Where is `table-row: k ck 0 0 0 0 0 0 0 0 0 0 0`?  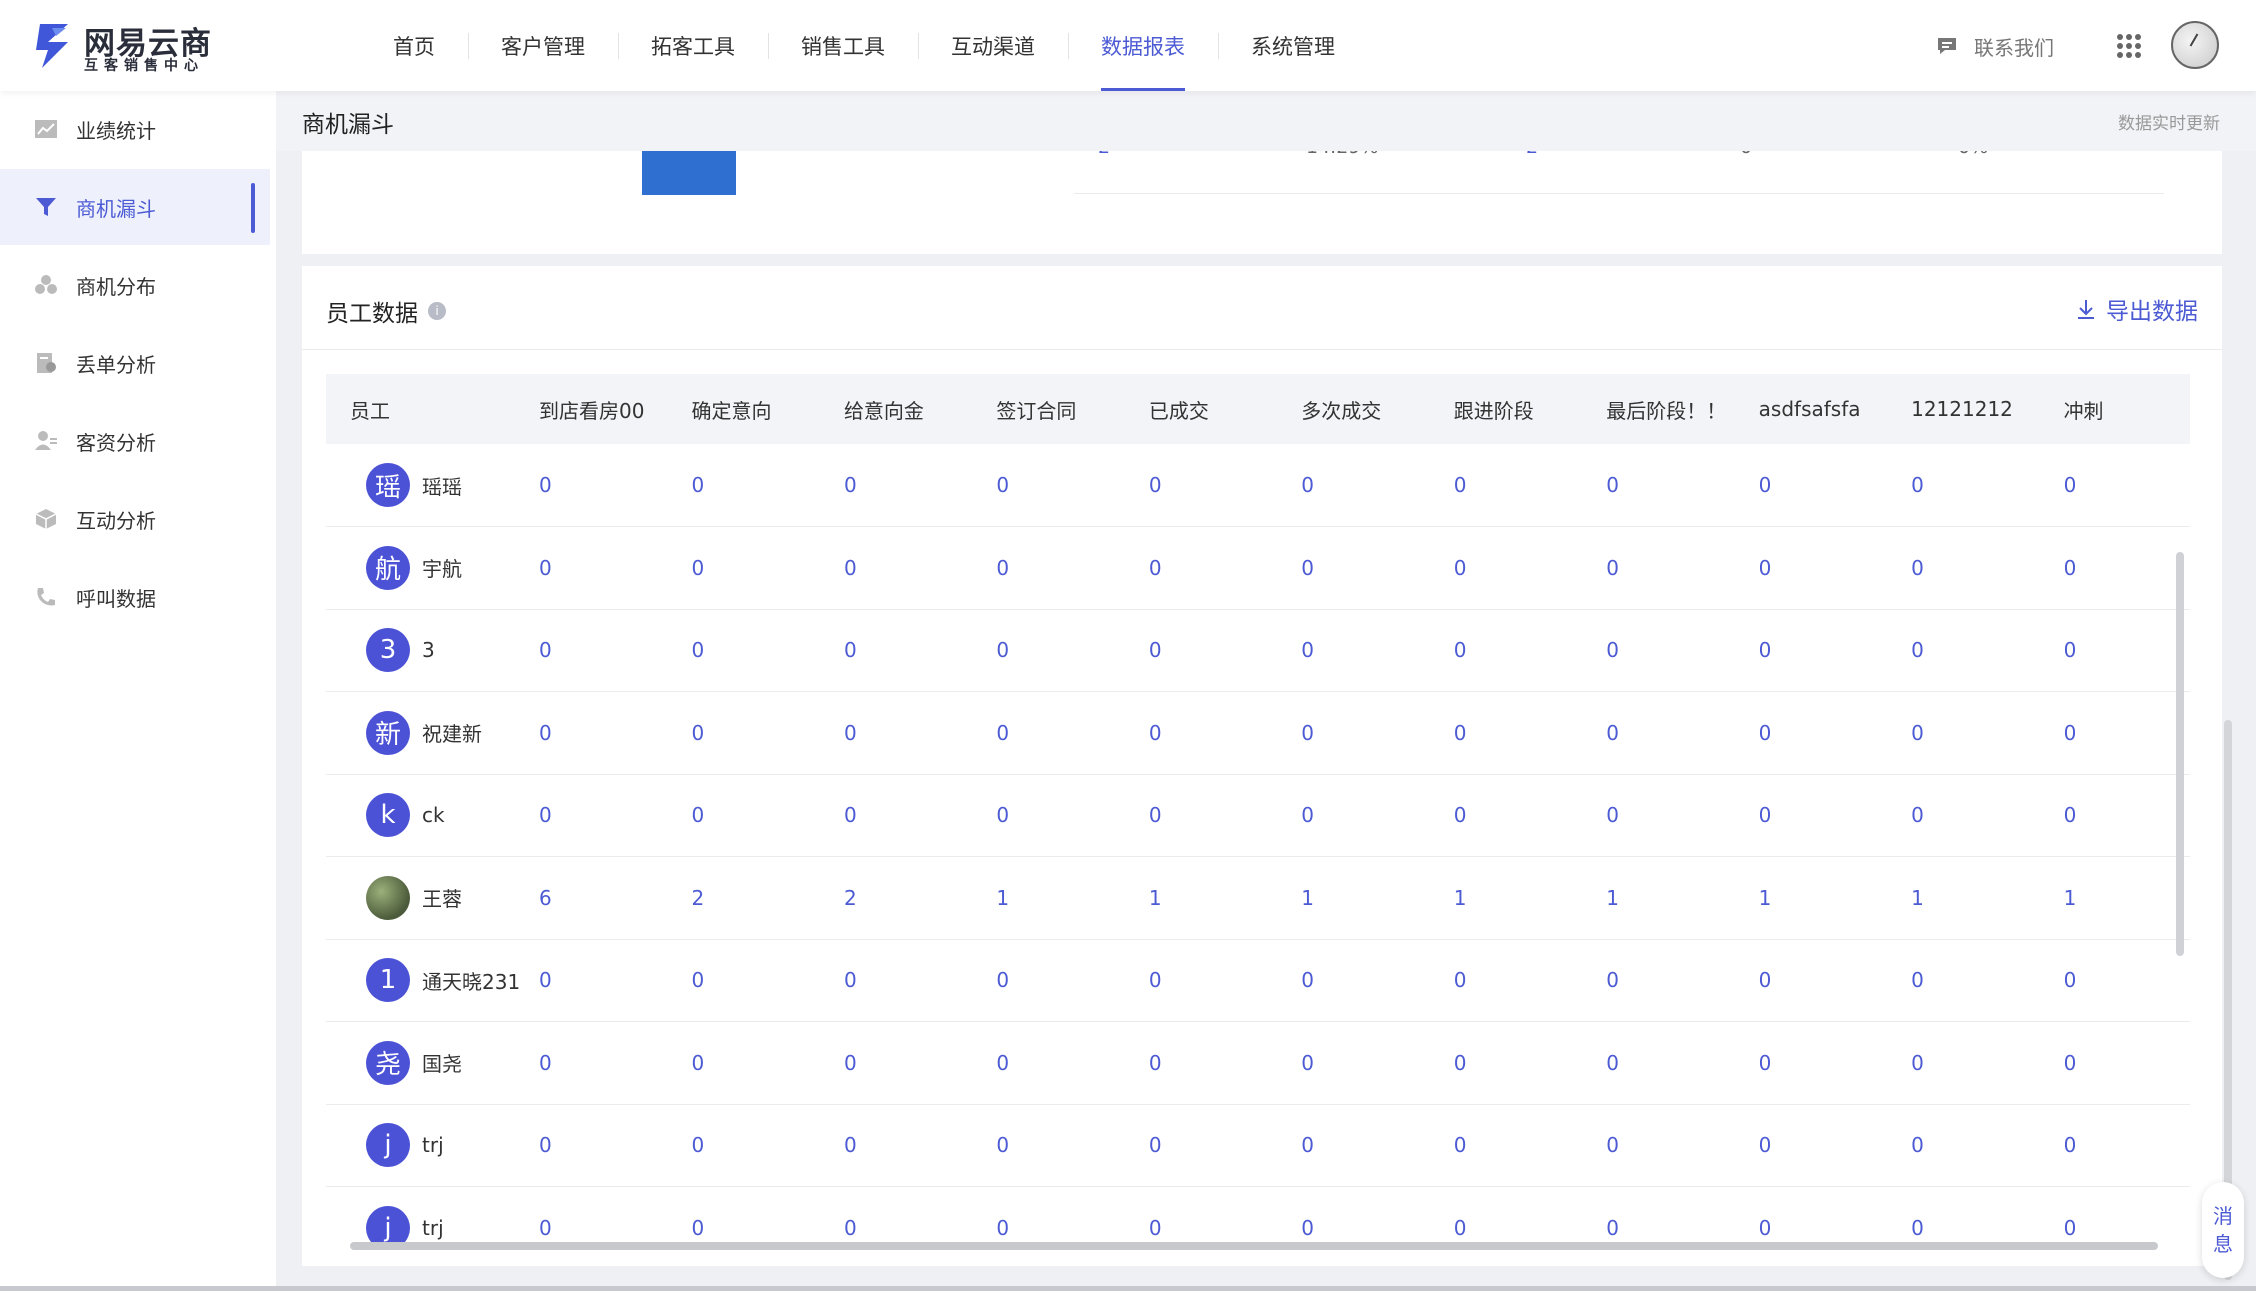 table-row: k ck 0 0 0 0 0 0 0 0 0 0 0 is located at coordinates (1258, 815).